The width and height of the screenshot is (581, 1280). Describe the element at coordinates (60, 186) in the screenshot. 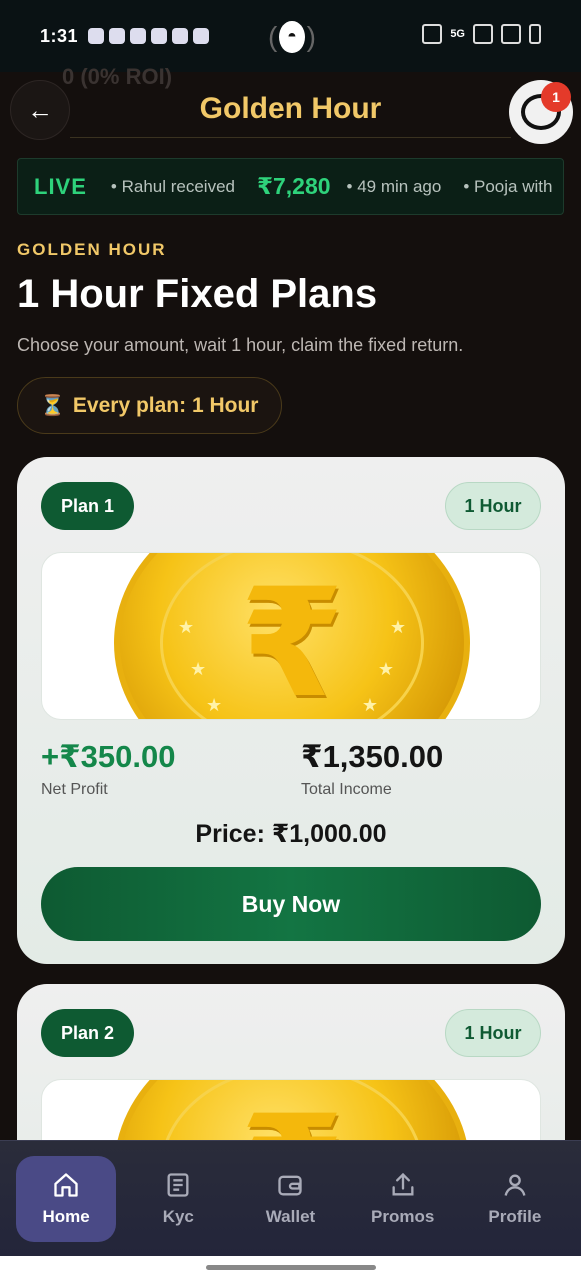

I see `live-label: LIVE` at that location.